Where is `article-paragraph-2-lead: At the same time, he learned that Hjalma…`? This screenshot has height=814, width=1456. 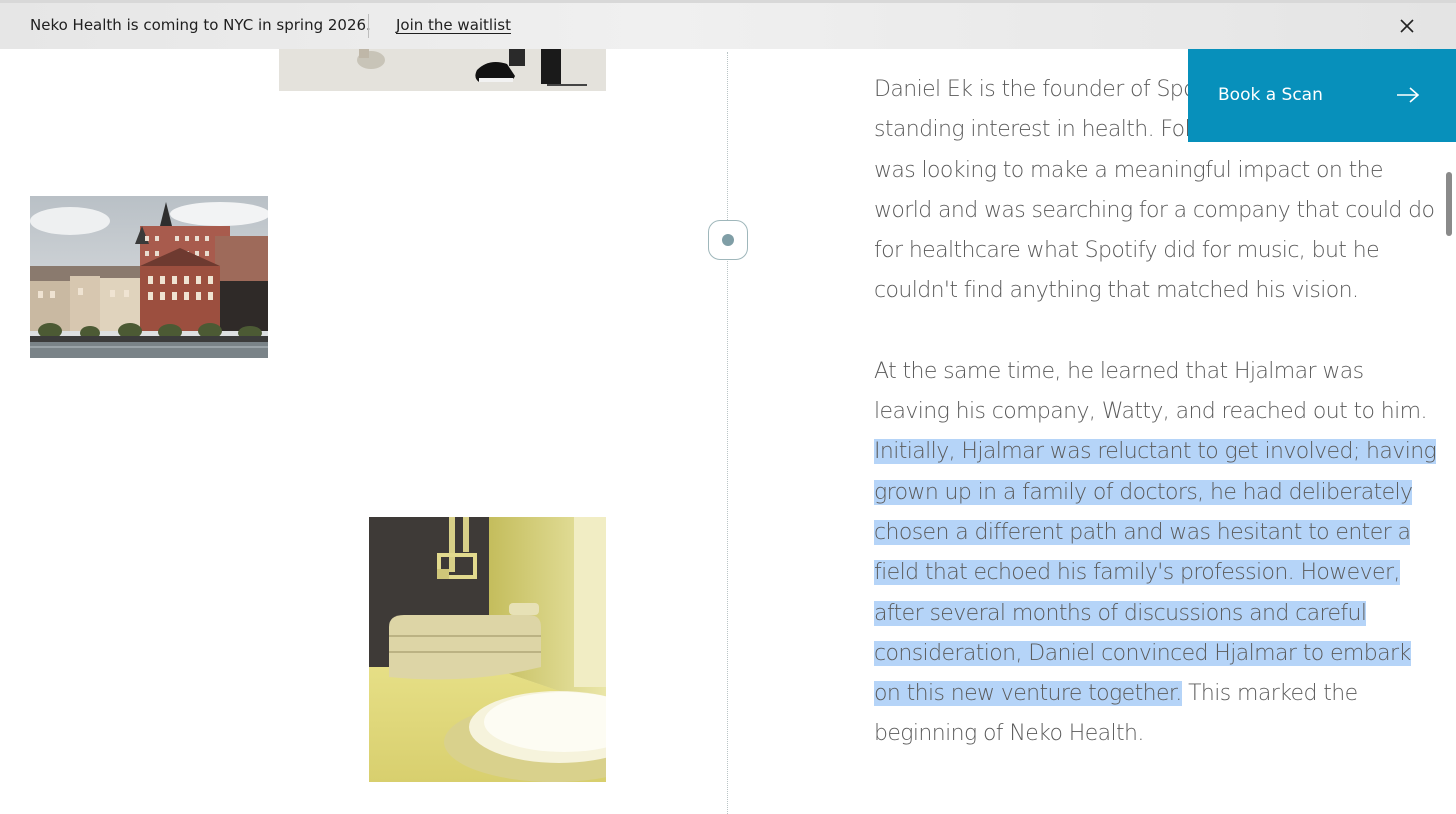
article-paragraph-2-lead: At the same time, he learned that Hjalma… is located at coordinates (1150, 391).